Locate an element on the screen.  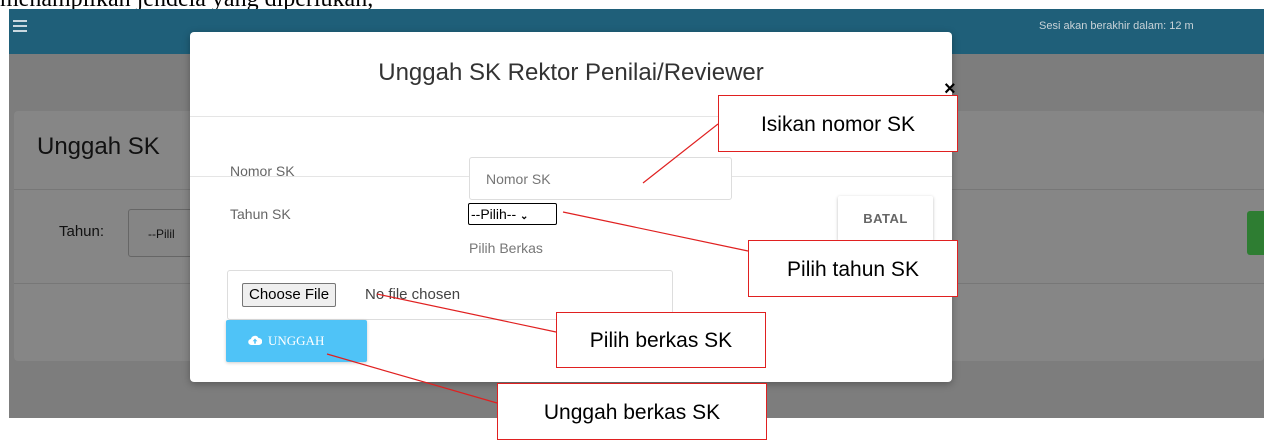
unggah-button: UNGGAH is located at coordinates (296, 341).